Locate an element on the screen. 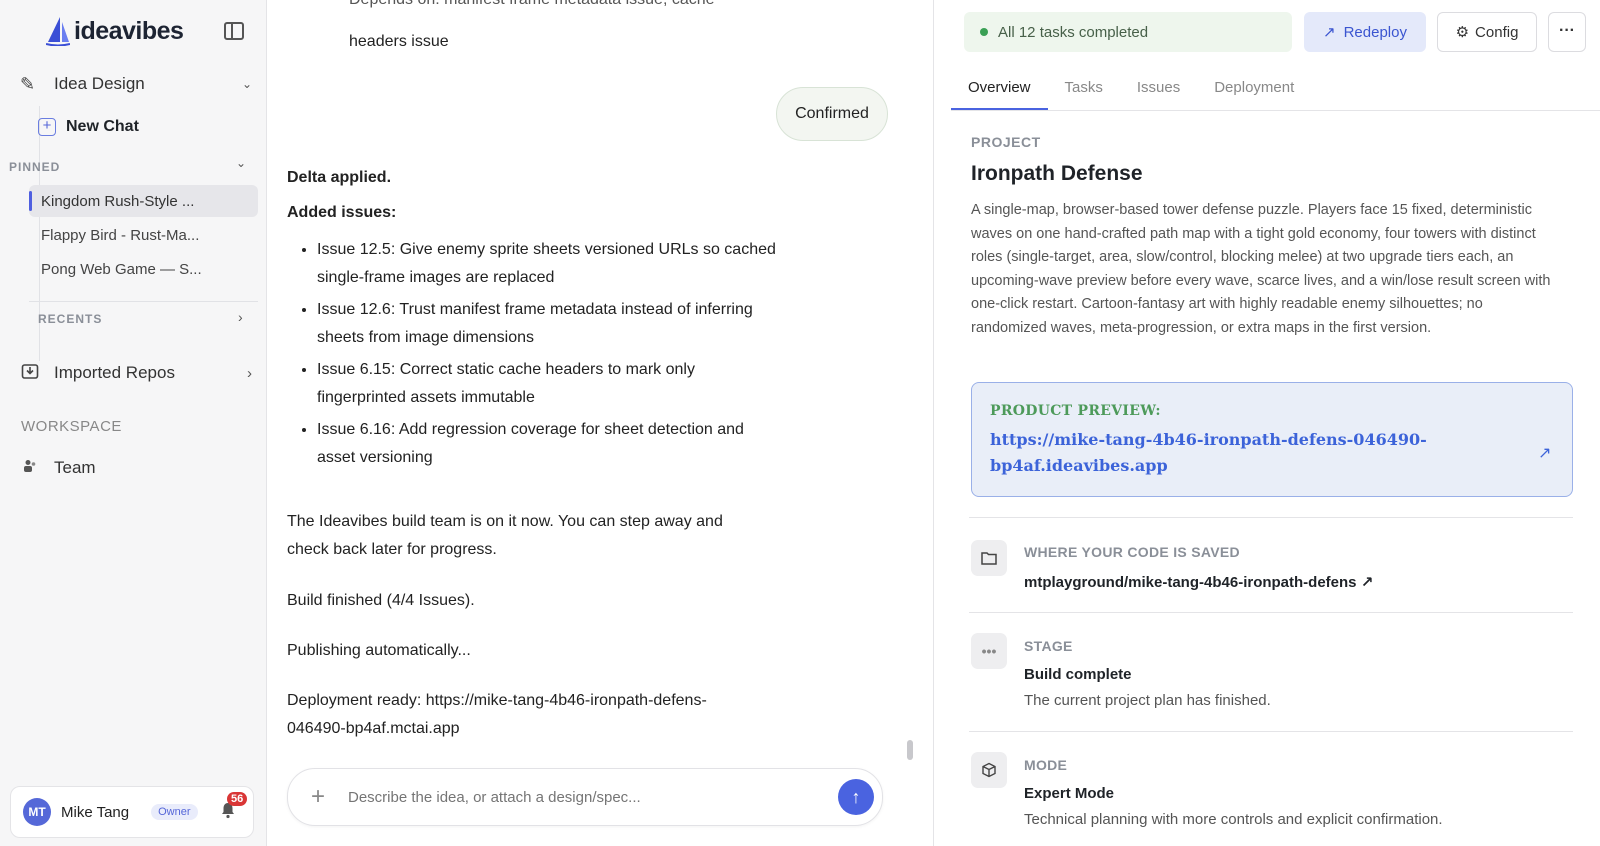  sidebar-item-label: Imported Repos is located at coordinates (114, 372).